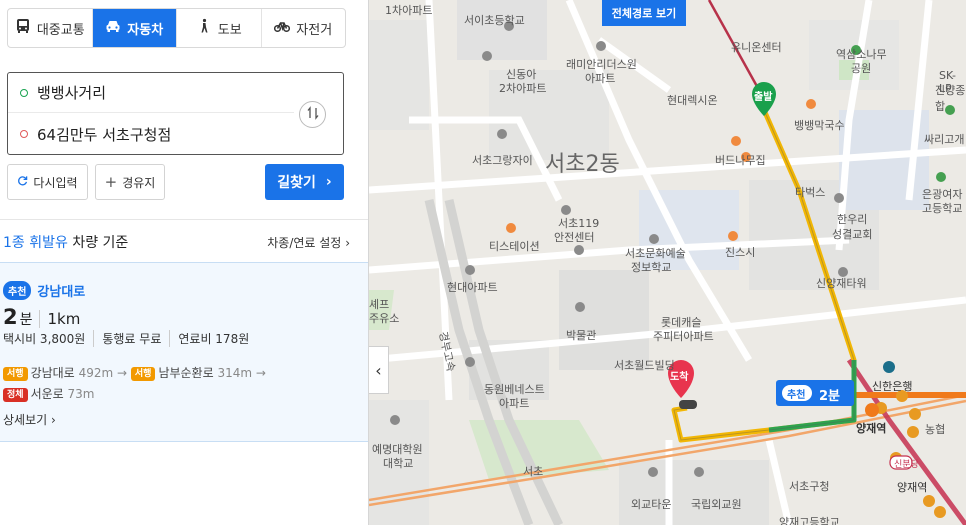 Image resolution: width=966 pixels, height=525 pixels. What do you see at coordinates (139, 182) in the screenshot?
I see `waypoint-label: 경유지` at bounding box center [139, 182].